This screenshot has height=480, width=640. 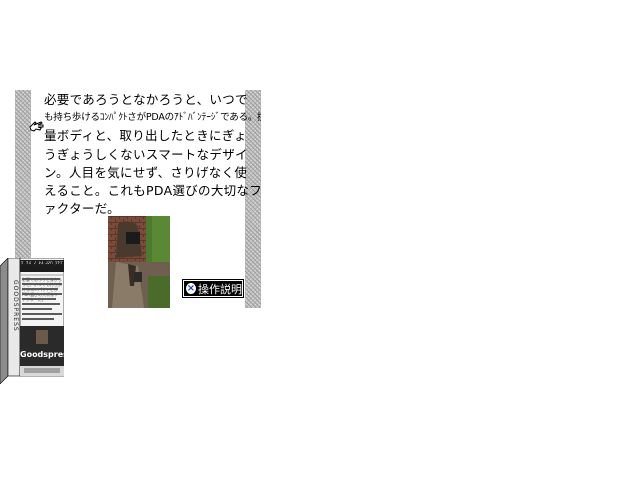 What do you see at coordinates (152, 191) in the screenshot?
I see `article-line: えること。これもPDA選びの大切なフ` at bounding box center [152, 191].